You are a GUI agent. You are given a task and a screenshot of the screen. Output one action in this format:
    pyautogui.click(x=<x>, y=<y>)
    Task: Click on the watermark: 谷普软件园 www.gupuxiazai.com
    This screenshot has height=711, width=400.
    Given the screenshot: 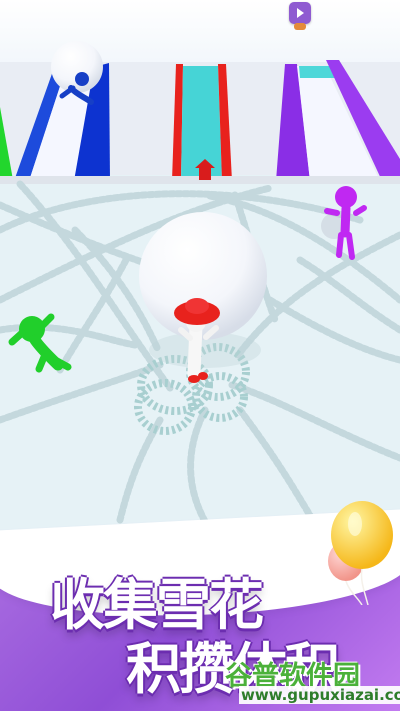 What is the action you would take?
    pyautogui.click(x=311, y=679)
    